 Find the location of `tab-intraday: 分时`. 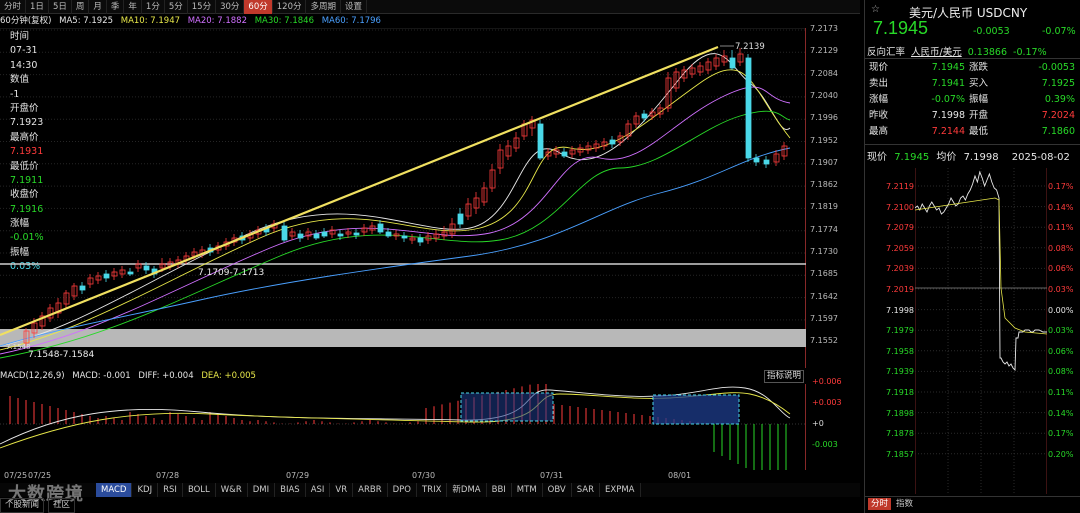

tab-intraday: 分时 is located at coordinates (880, 504).